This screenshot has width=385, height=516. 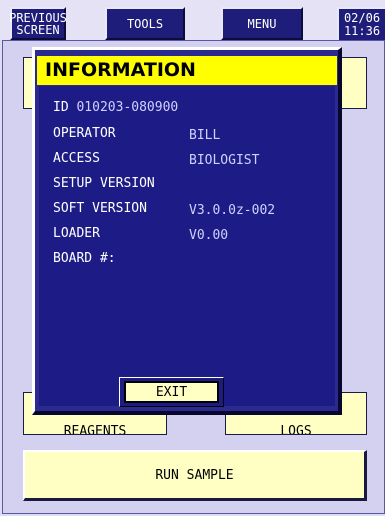 I want to click on dialog-title: INFORMATION, so click(x=187, y=70).